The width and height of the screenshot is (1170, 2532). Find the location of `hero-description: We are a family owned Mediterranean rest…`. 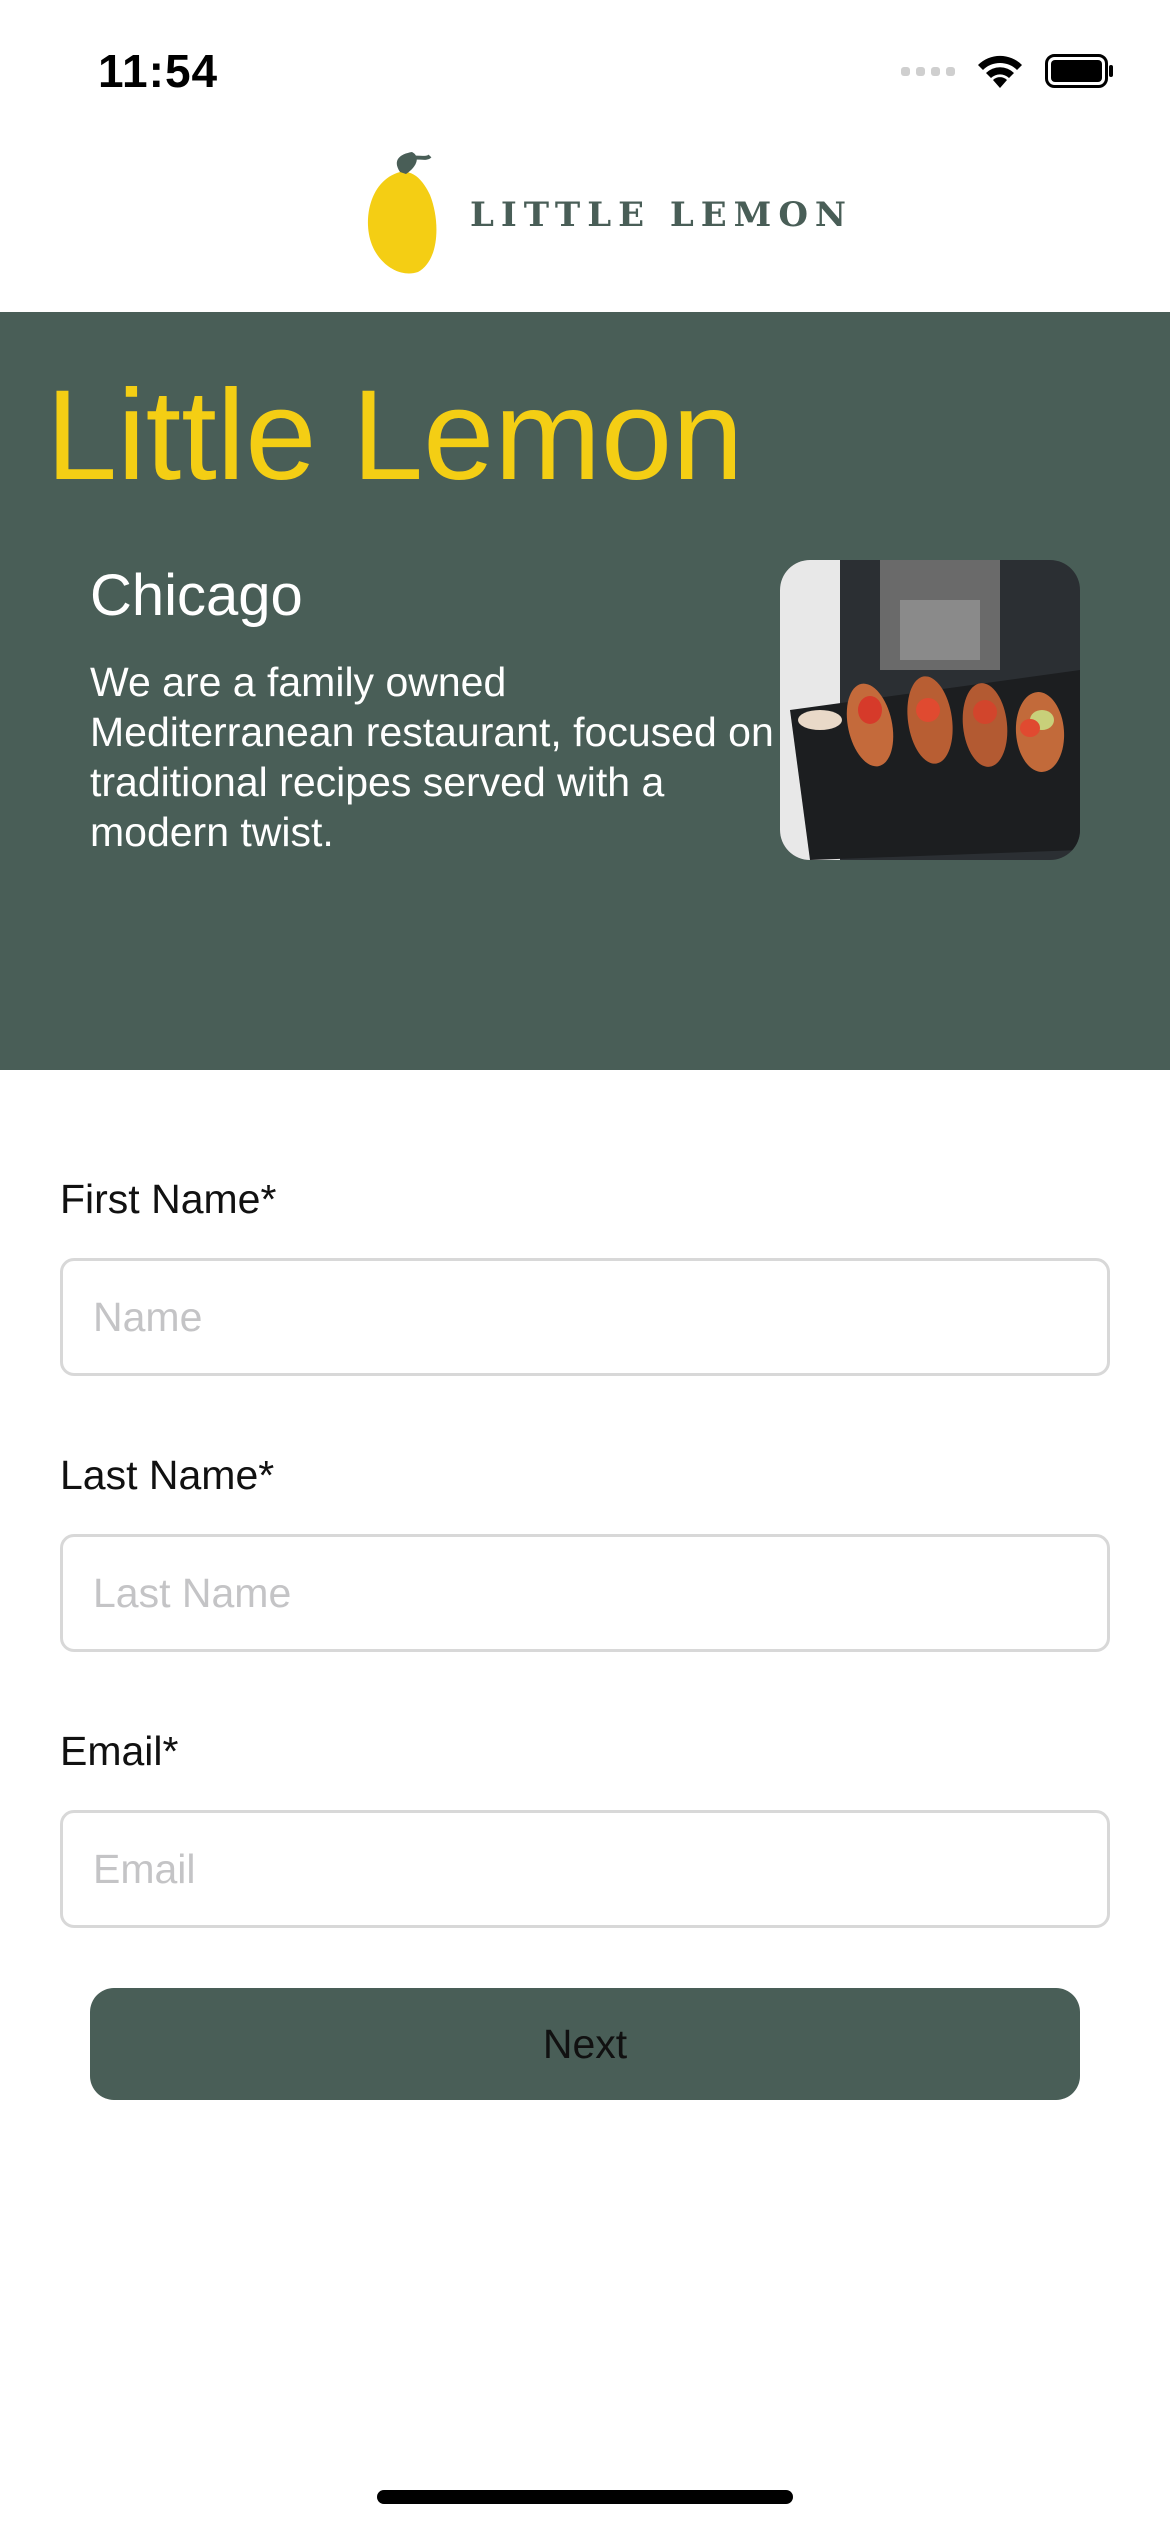

hero-description: We are a family owned Mediterranean rest… is located at coordinates (432, 757).